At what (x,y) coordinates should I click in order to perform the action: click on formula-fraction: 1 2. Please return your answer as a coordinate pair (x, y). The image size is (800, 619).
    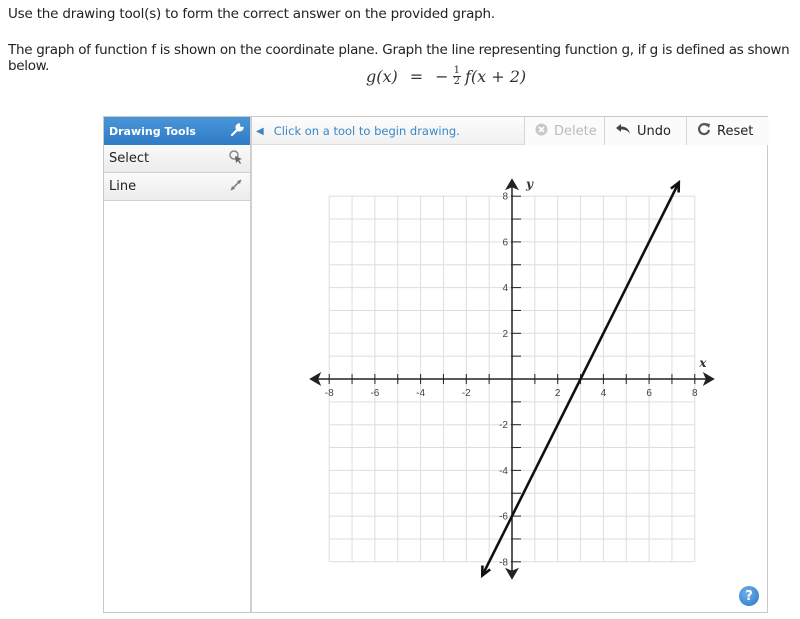
    Looking at the image, I should click on (456, 76).